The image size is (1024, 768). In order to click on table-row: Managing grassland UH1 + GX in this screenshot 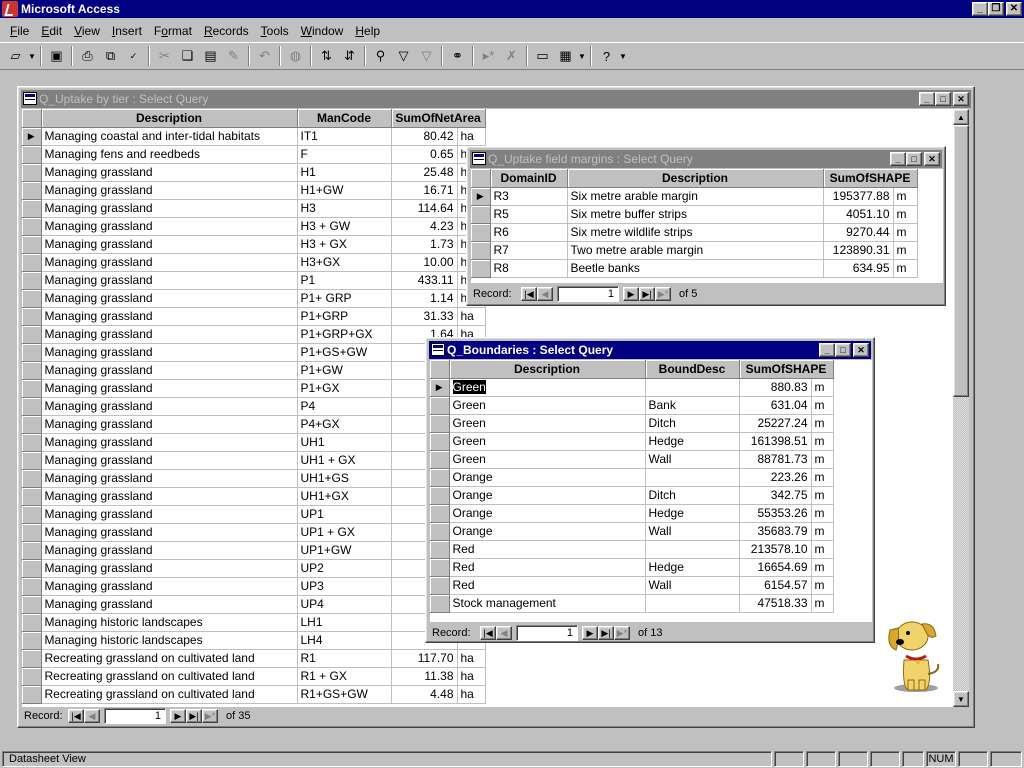, I will do `click(254, 460)`.